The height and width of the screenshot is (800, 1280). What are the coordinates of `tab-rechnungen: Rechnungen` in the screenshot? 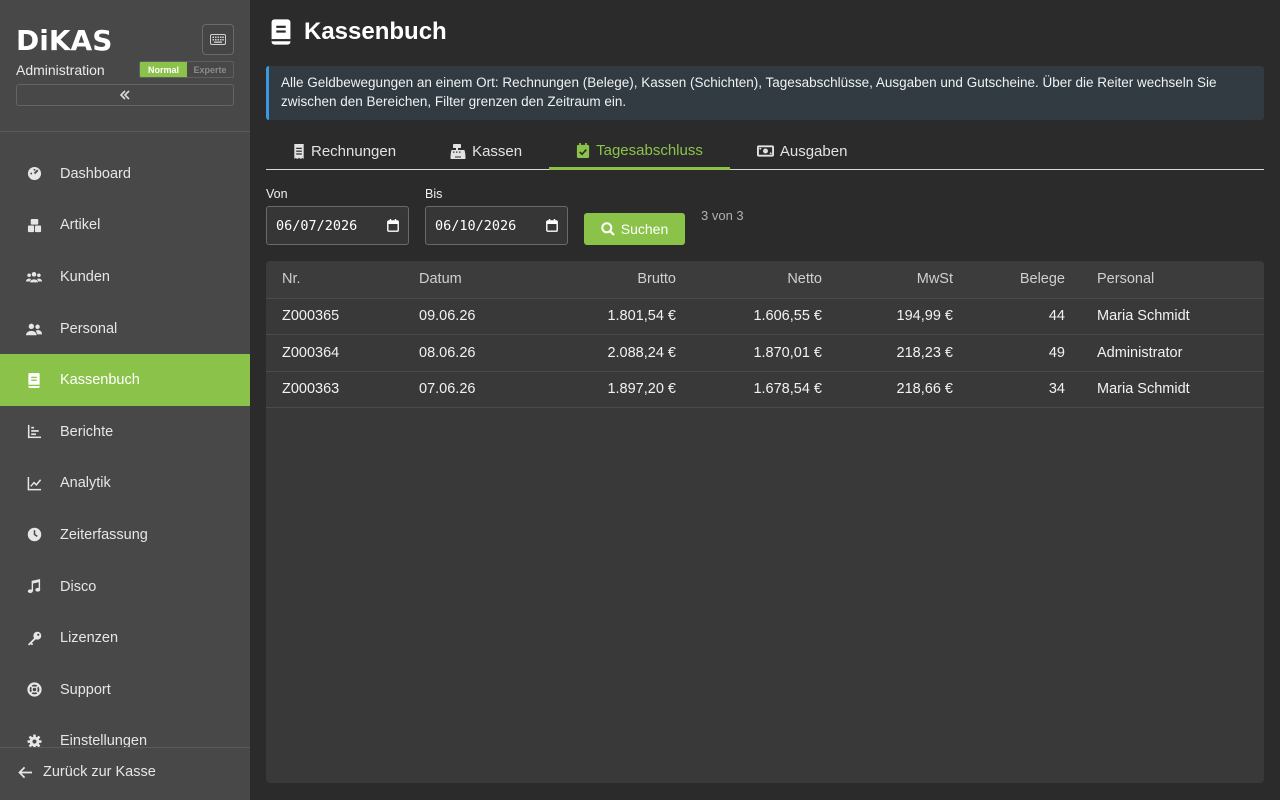 It's located at (344, 151).